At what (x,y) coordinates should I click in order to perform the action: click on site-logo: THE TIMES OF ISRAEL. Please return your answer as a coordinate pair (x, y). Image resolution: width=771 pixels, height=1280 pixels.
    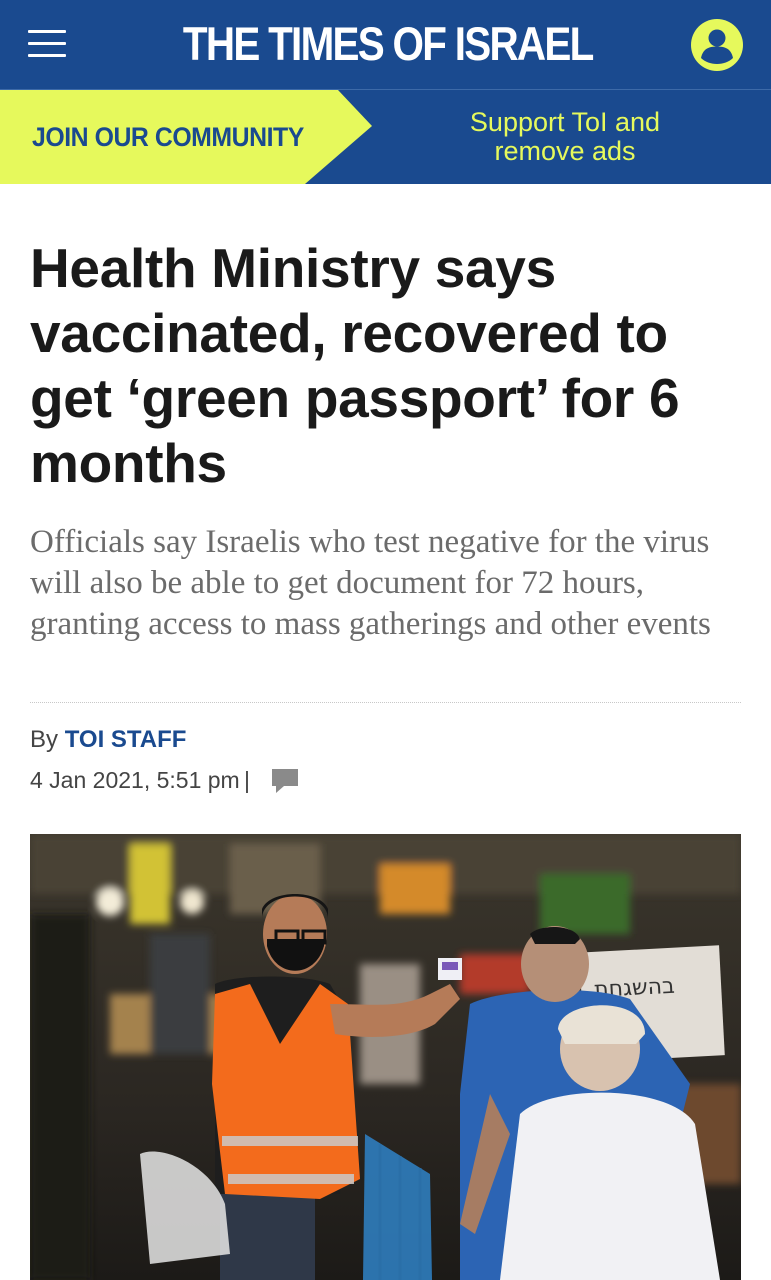
    Looking at the image, I should click on (388, 44).